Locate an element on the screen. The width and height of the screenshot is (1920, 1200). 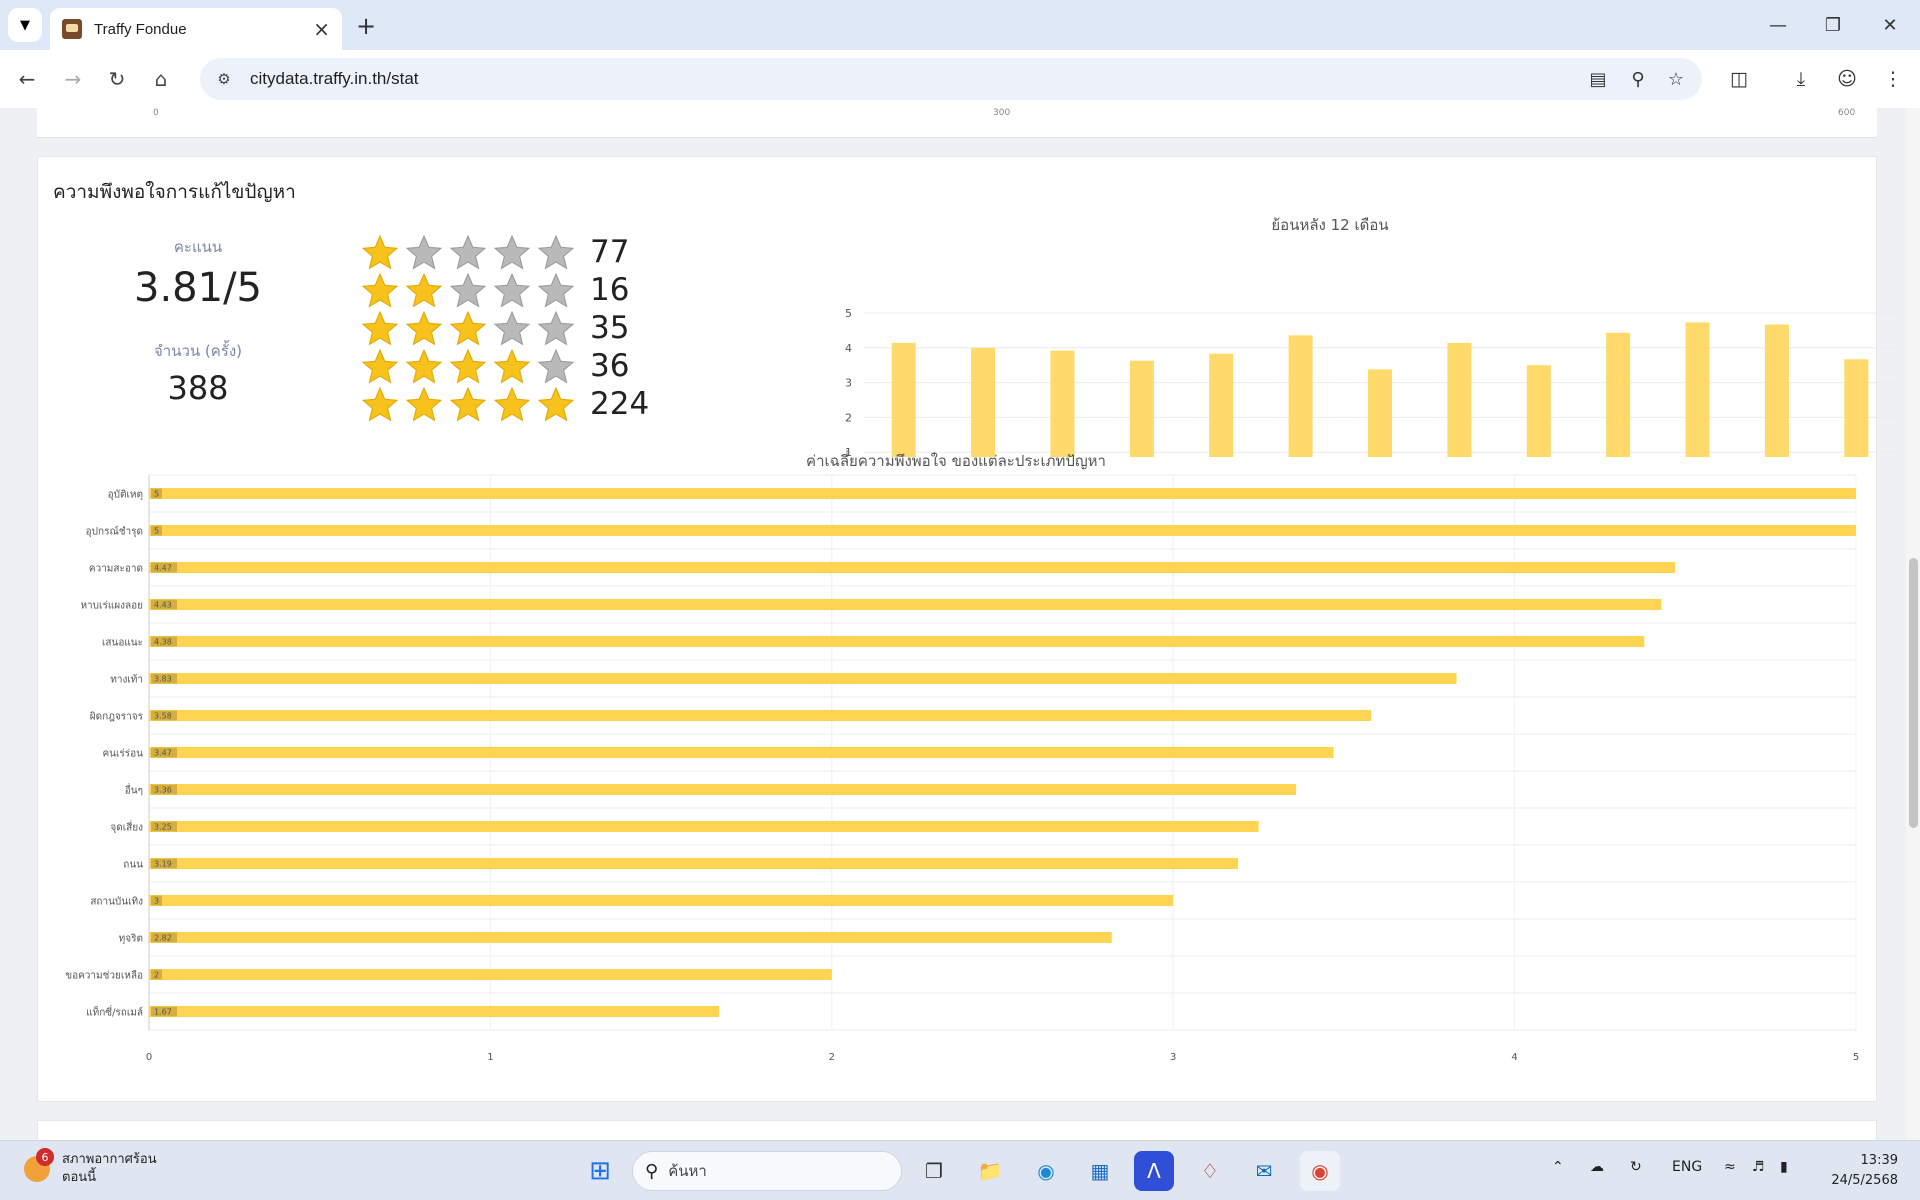
back-arrow-icon: ← is located at coordinates (27, 79).